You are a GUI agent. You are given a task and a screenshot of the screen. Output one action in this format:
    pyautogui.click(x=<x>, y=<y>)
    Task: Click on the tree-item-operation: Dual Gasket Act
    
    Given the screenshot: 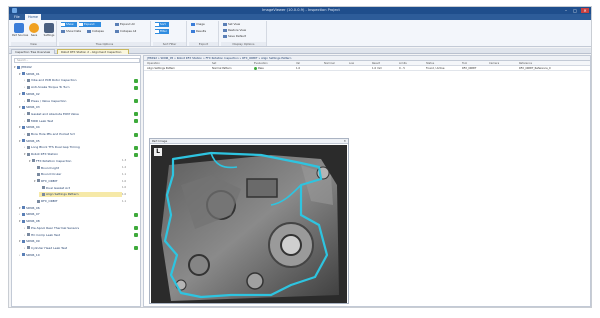 What is the action you would take?
    pyautogui.click(x=80, y=188)
    